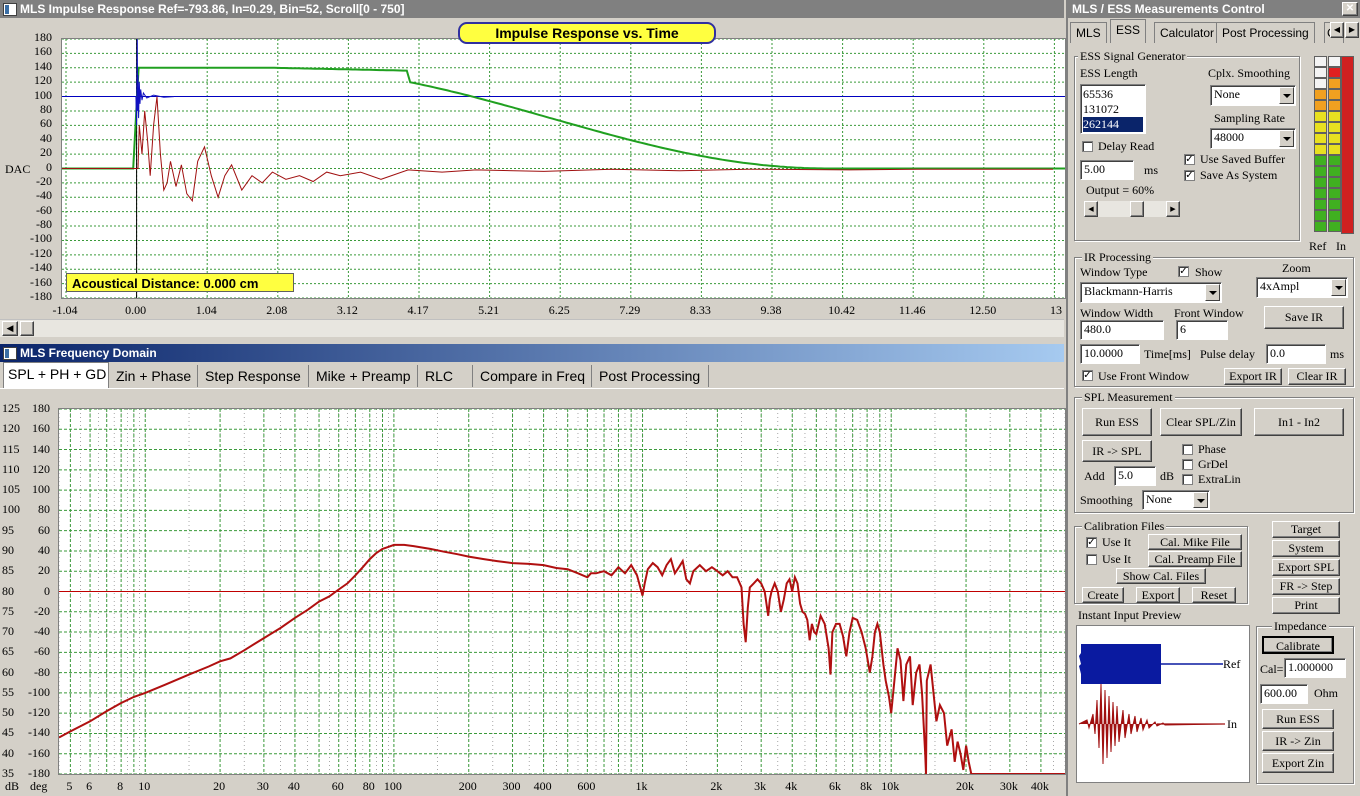 The width and height of the screenshot is (1360, 796). Describe the element at coordinates (1187, 479) in the screenshot. I see `extralin-checkbox` at that location.